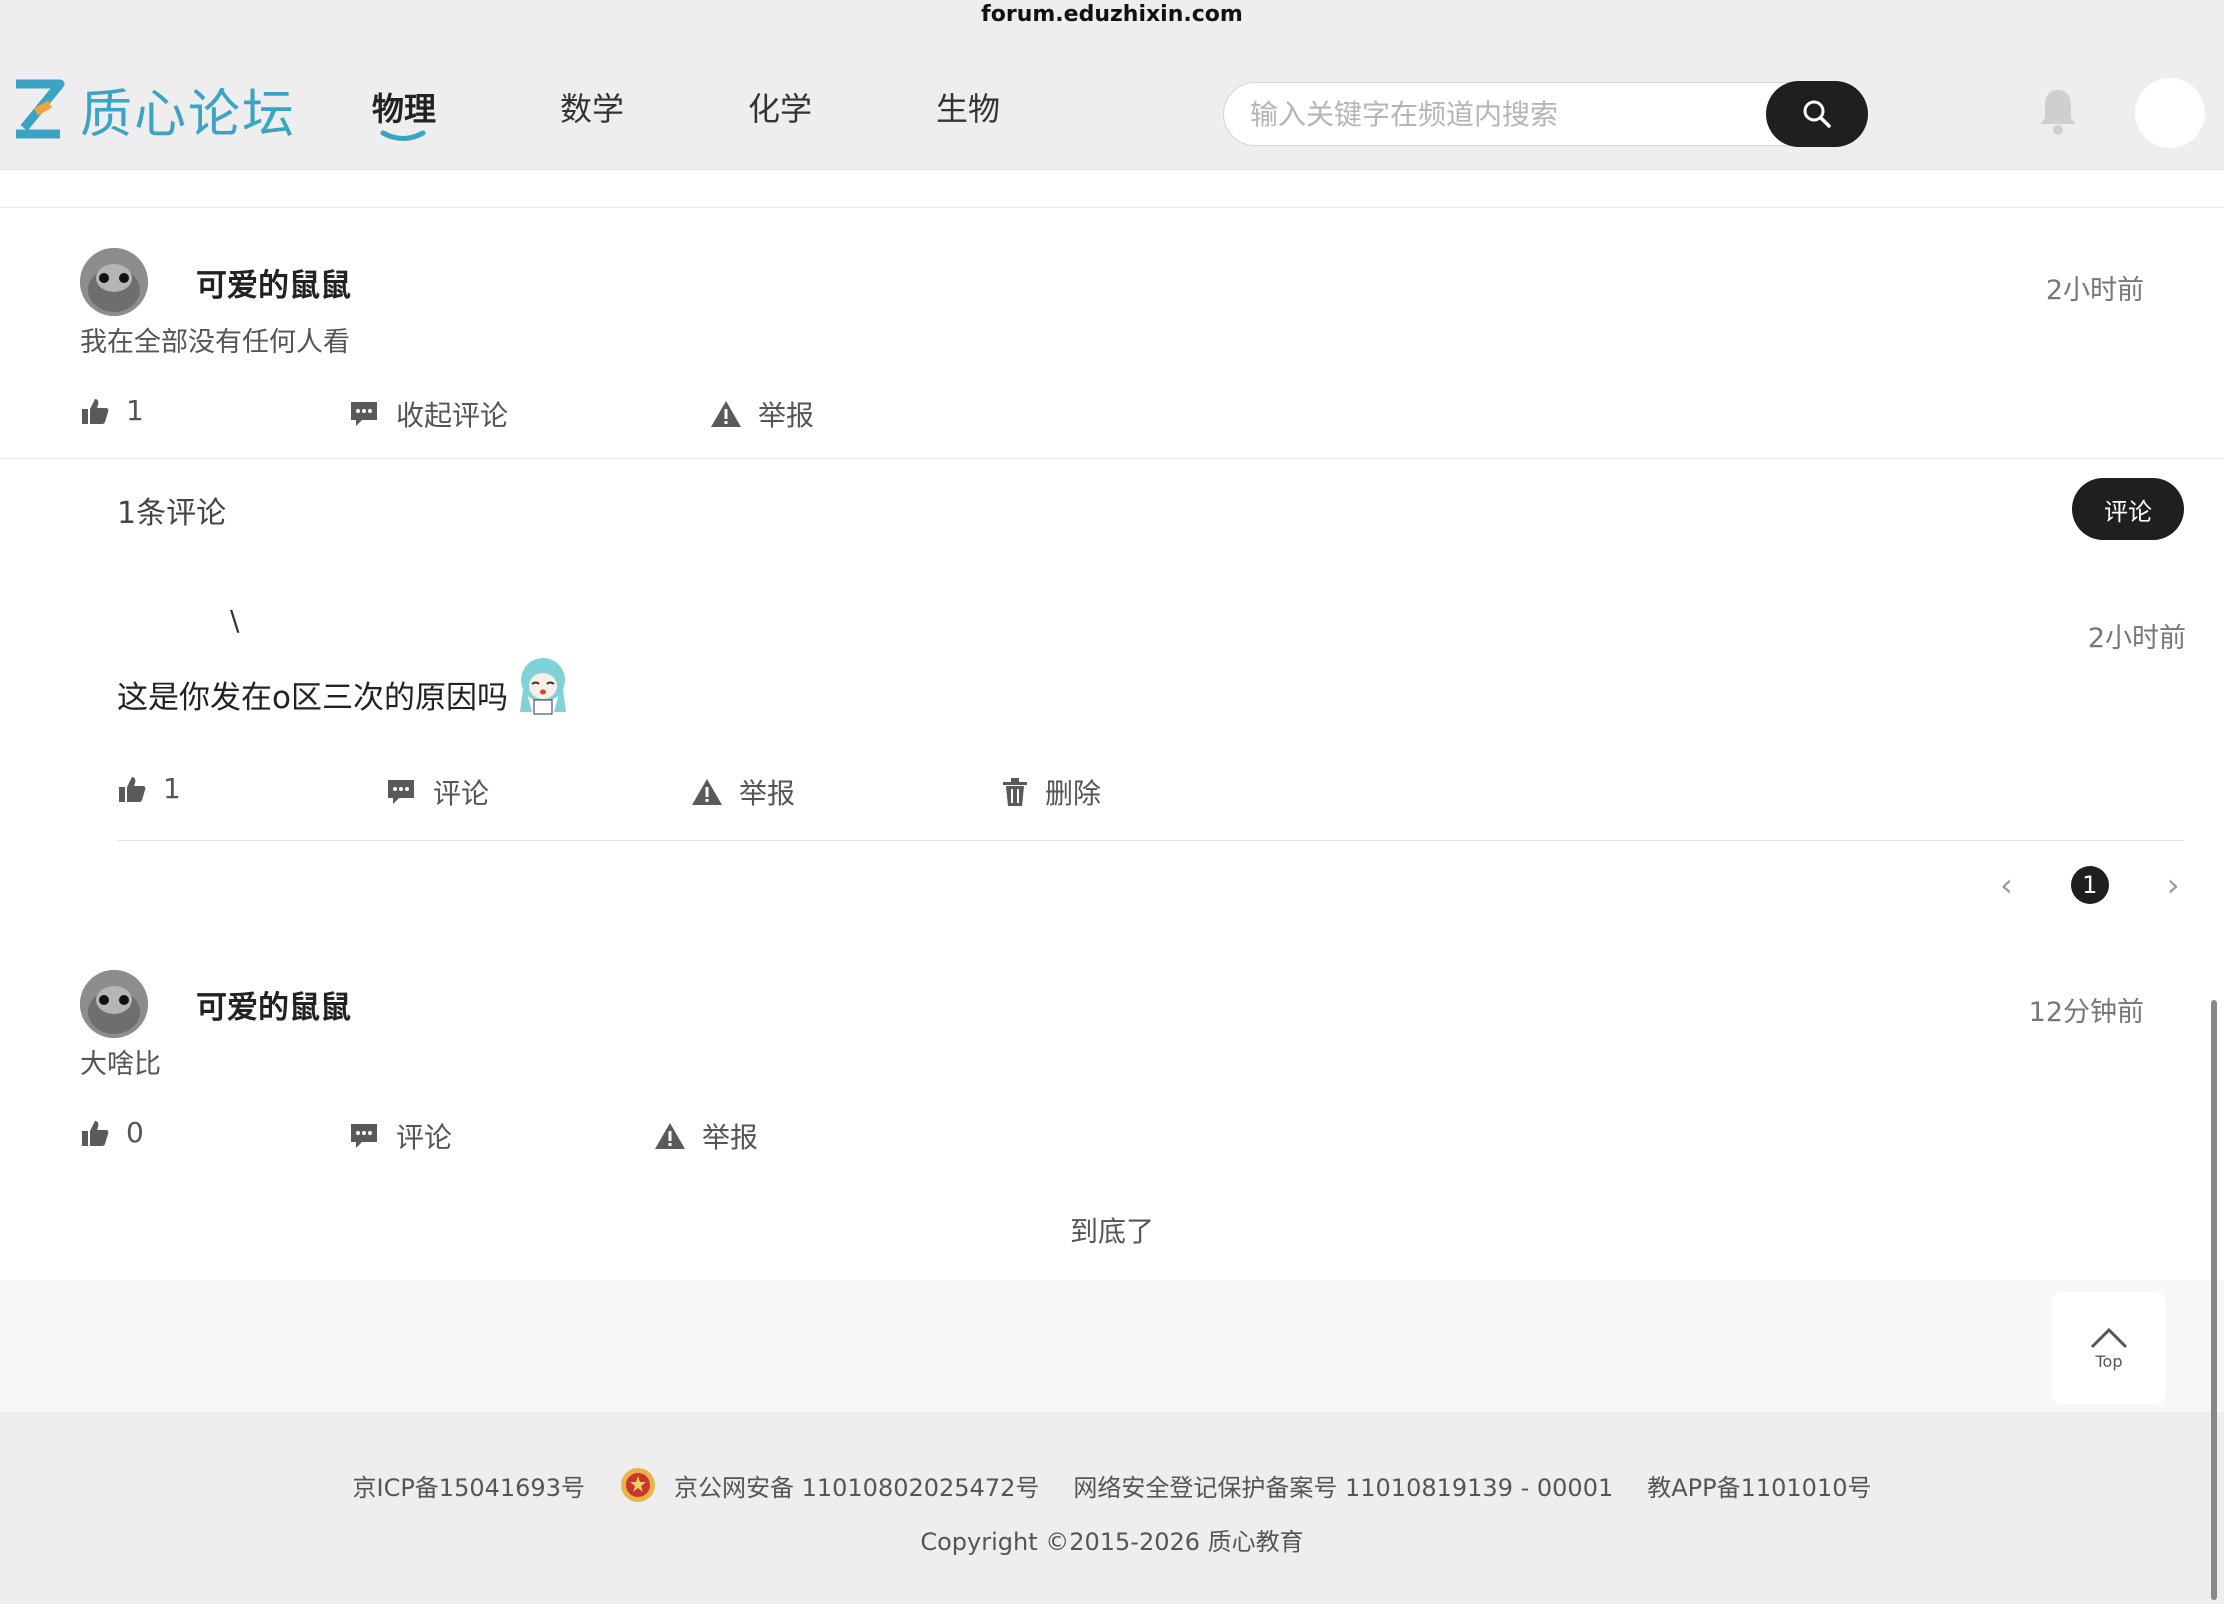 This screenshot has width=2224, height=1604. What do you see at coordinates (968, 109) in the screenshot?
I see `nav-tab-label: 生物` at bounding box center [968, 109].